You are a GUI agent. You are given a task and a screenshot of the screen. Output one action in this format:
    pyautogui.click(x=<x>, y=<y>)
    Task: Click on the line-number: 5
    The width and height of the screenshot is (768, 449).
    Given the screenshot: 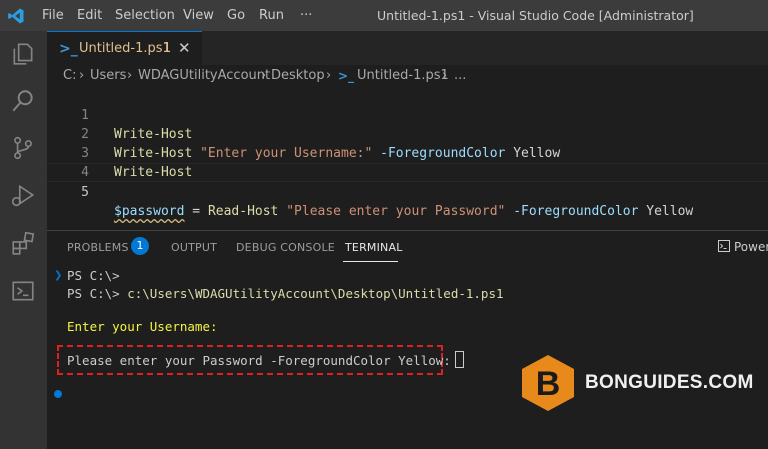 What is the action you would take?
    pyautogui.click(x=85, y=192)
    